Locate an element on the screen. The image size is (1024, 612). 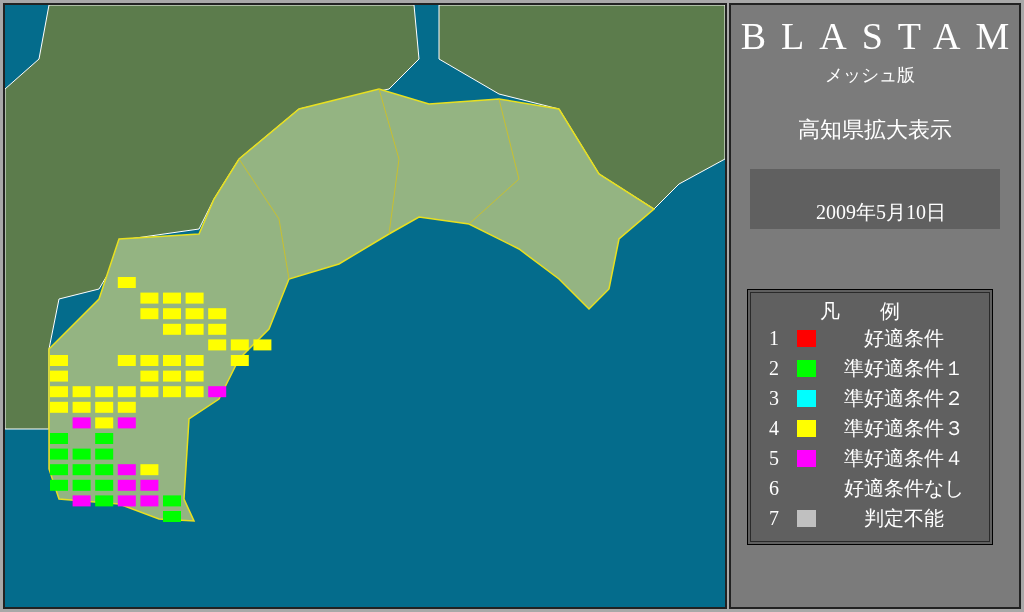
app-subtitle: メッシュ版 is located at coordinates (870, 75).